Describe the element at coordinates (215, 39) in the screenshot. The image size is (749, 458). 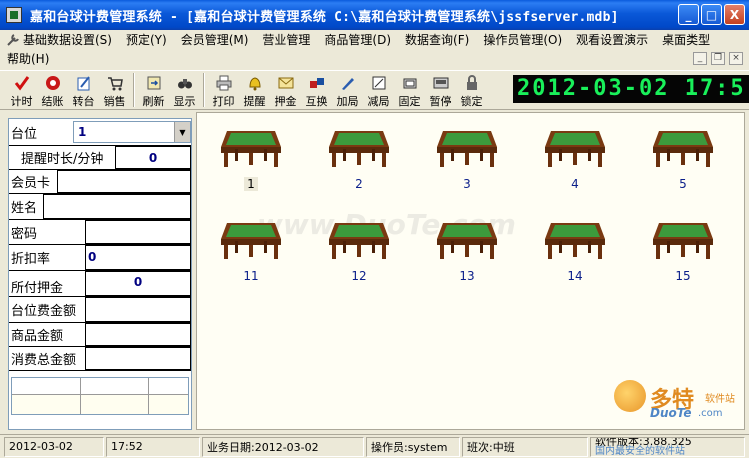
I see `menu-member: 会员管理(M)` at that location.